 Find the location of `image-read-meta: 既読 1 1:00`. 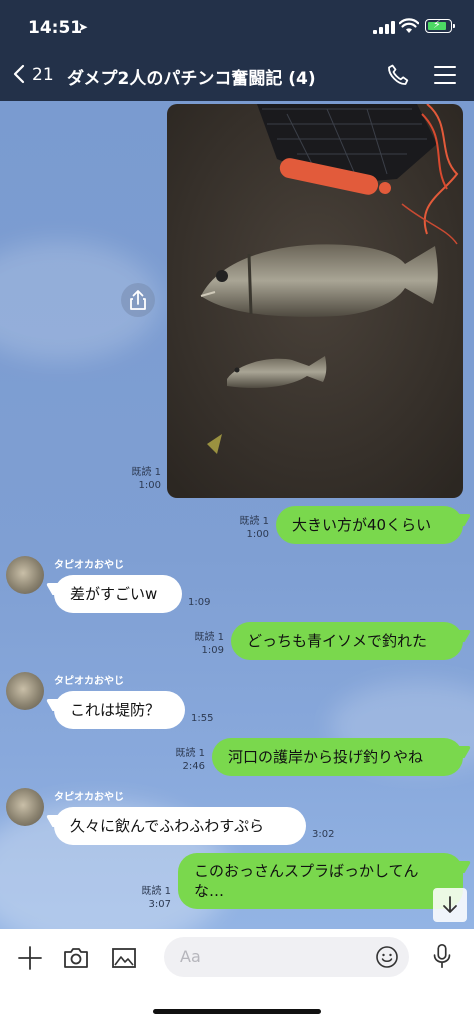

image-read-meta: 既読 1 1:00 is located at coordinates (146, 479).